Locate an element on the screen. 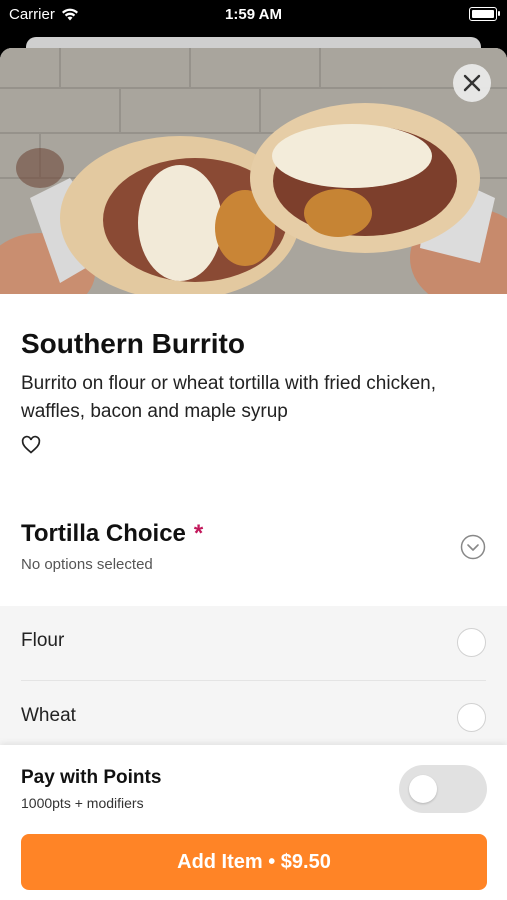 The image size is (507, 900). required-mark: * is located at coordinates (198, 533).